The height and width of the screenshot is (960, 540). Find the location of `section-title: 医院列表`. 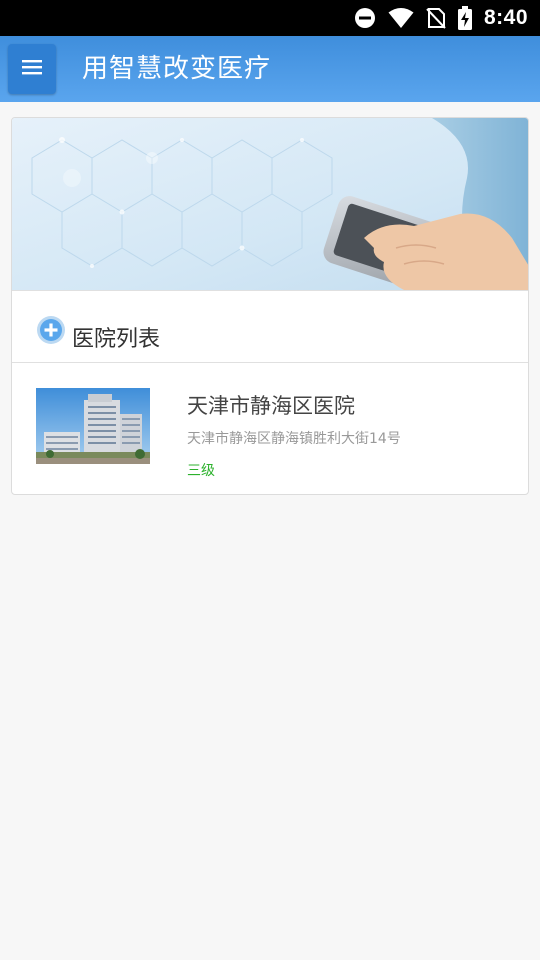

section-title: 医院列表 is located at coordinates (116, 339).